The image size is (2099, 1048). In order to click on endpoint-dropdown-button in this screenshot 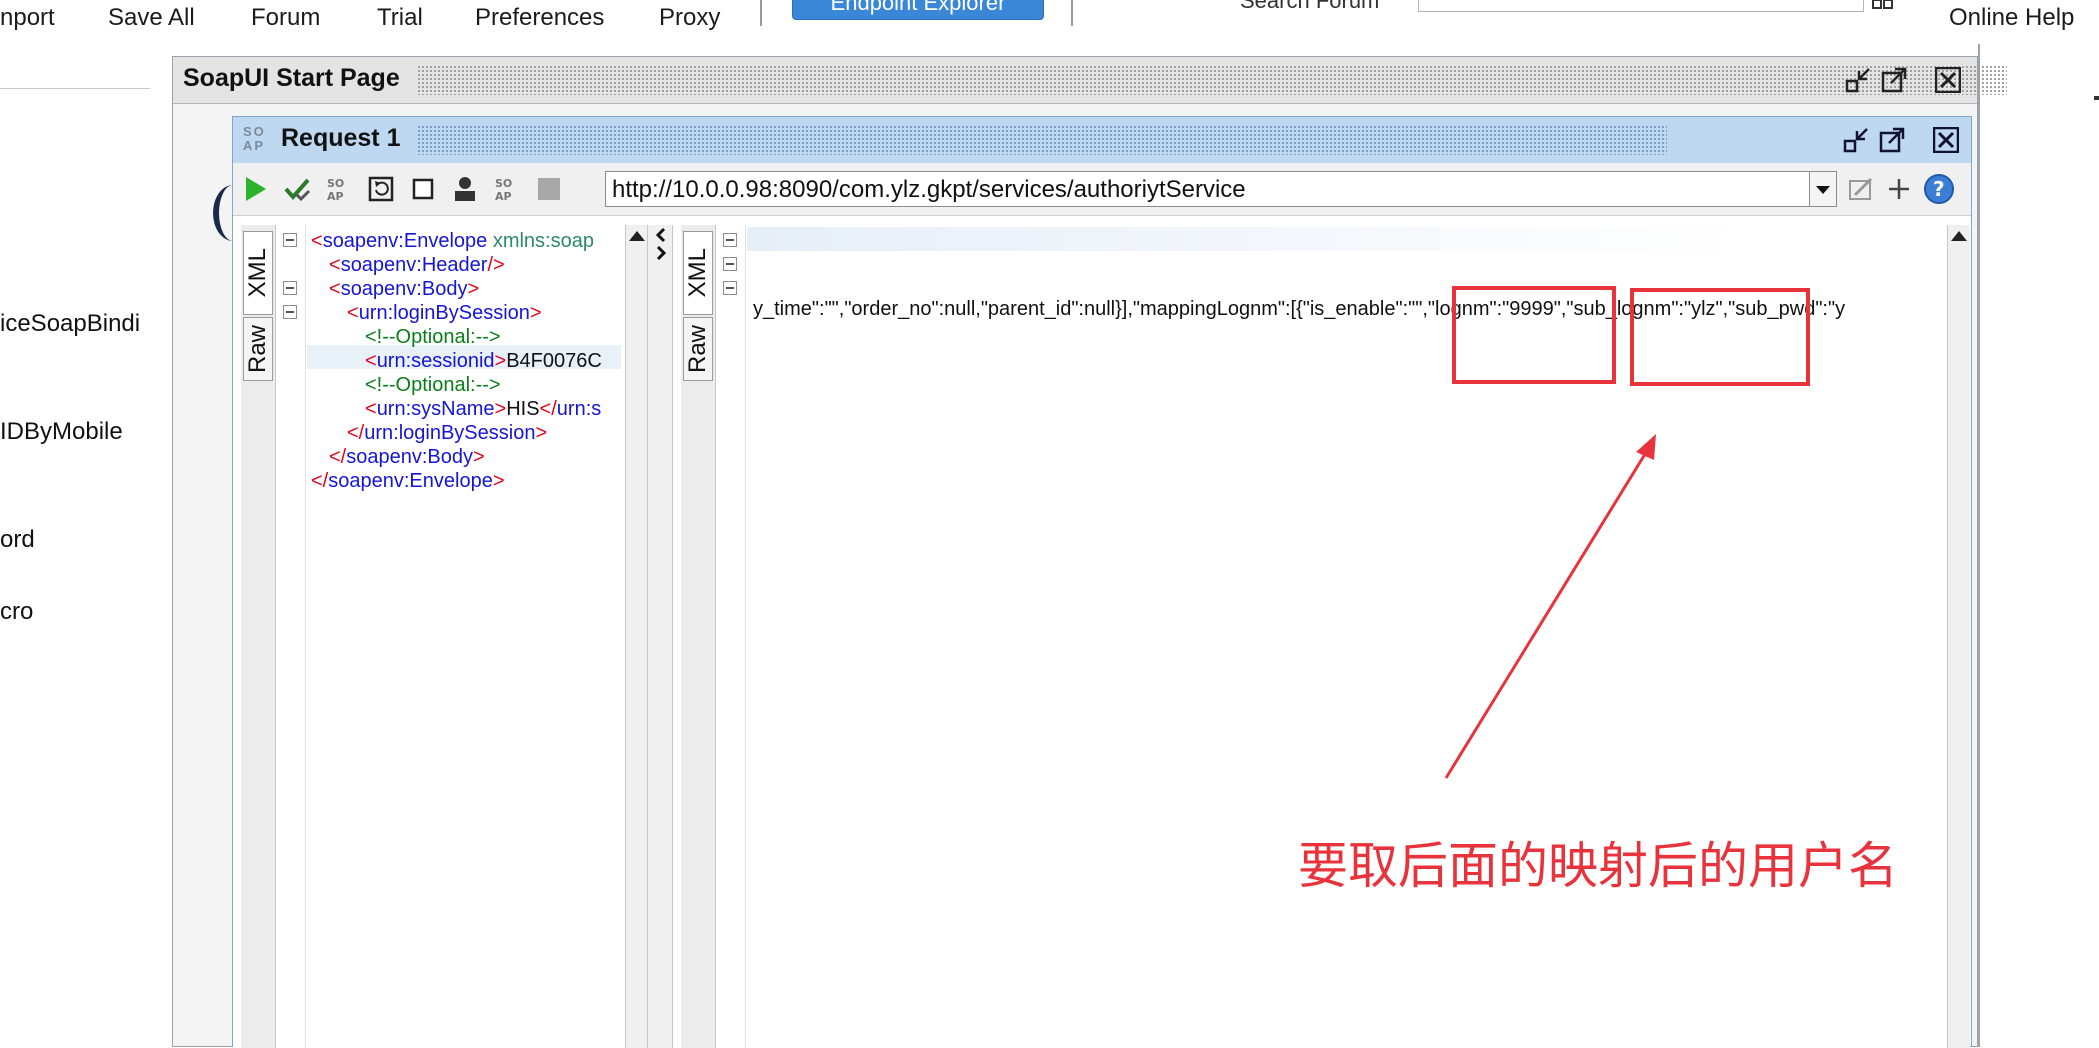, I will do `click(1822, 189)`.